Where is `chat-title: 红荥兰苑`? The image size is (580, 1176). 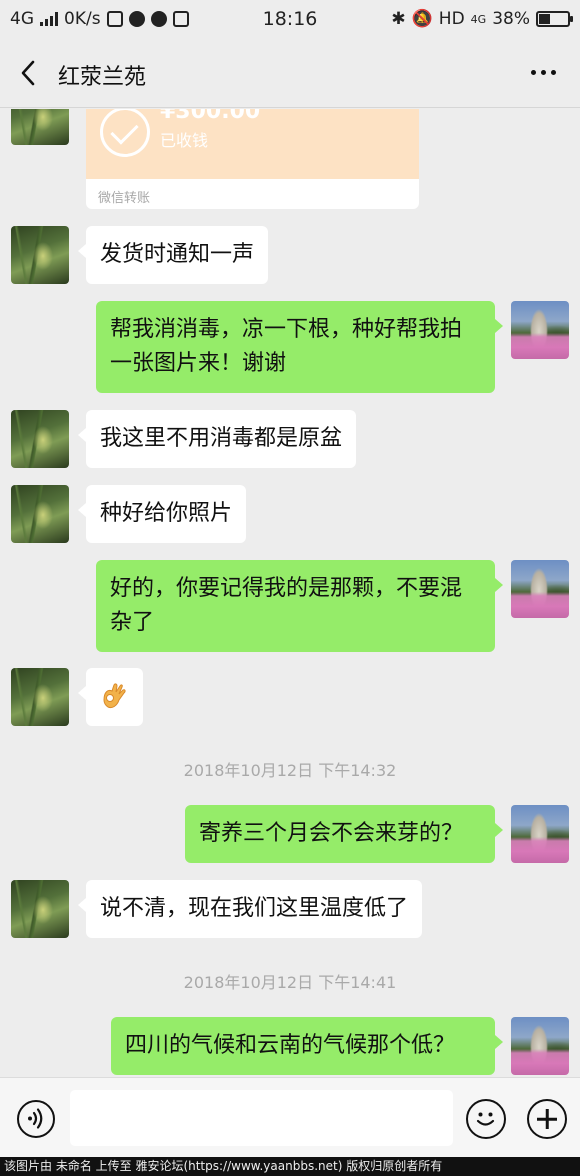
chat-title: 红荥兰苑 is located at coordinates (102, 77).